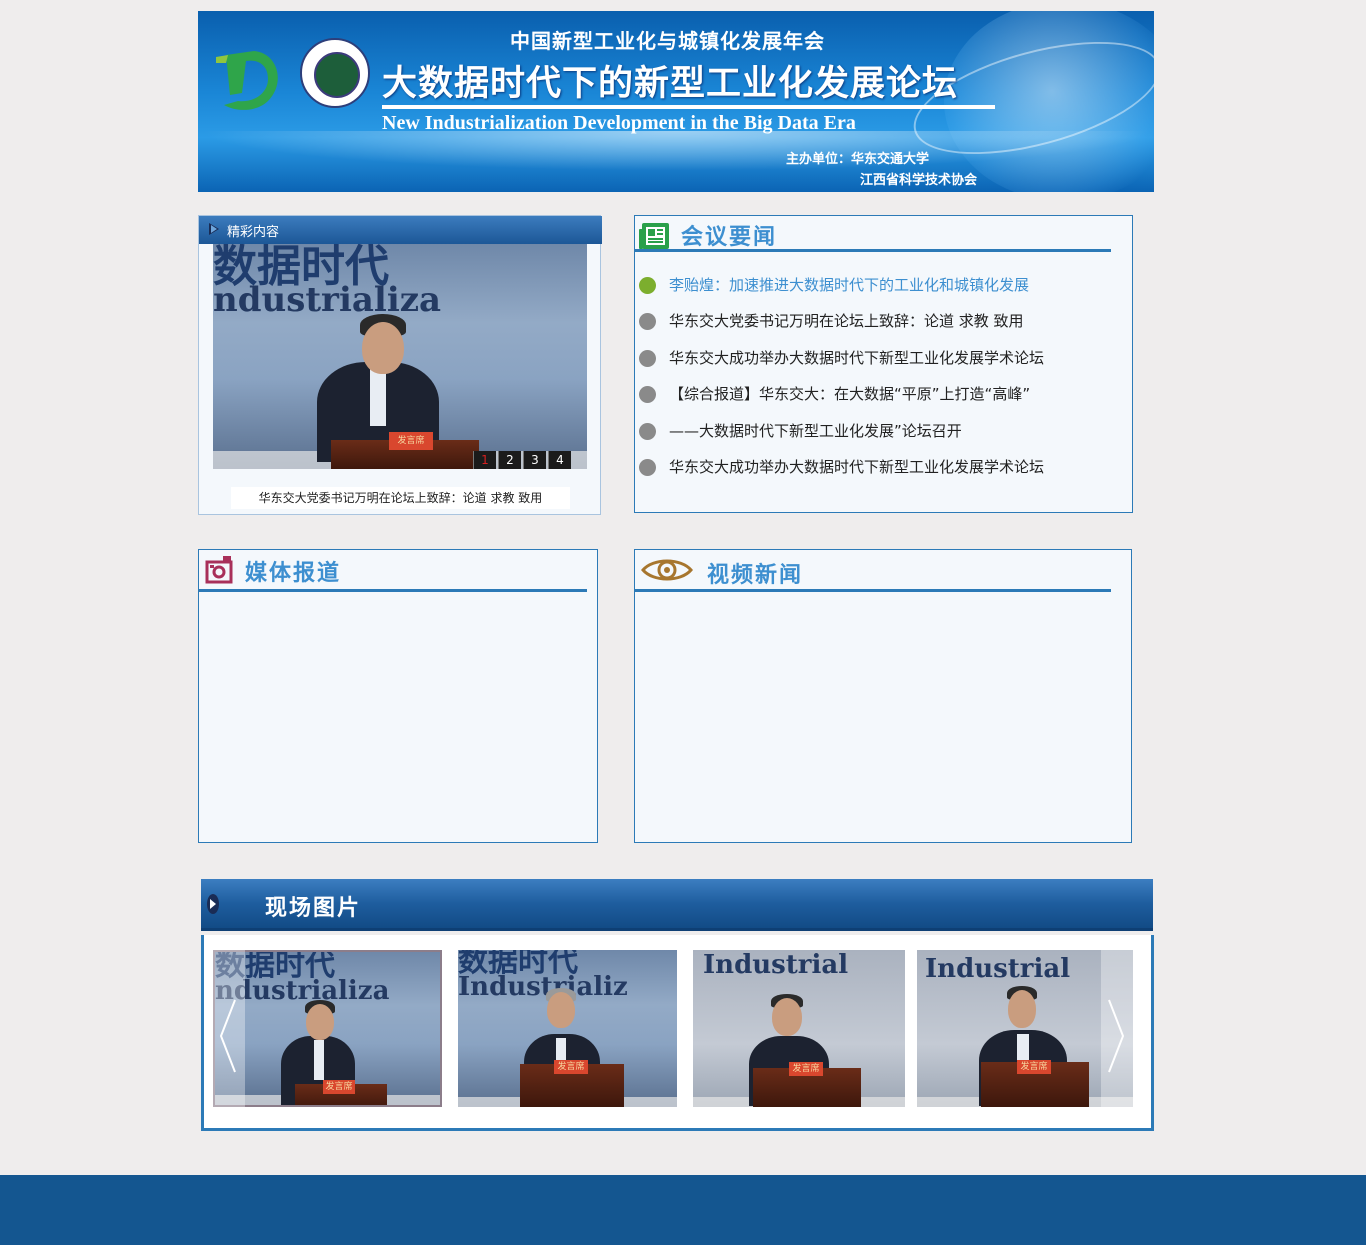 This screenshot has height=1245, width=1366. Describe the element at coordinates (883, 696) in the screenshot. I see `video-panel: 视频新闻` at that location.